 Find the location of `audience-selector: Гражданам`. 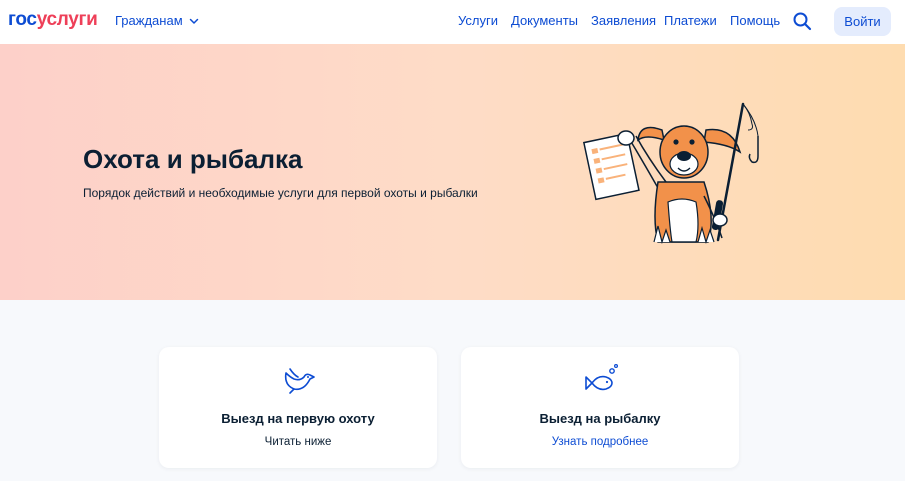

audience-selector: Гражданам is located at coordinates (157, 20).